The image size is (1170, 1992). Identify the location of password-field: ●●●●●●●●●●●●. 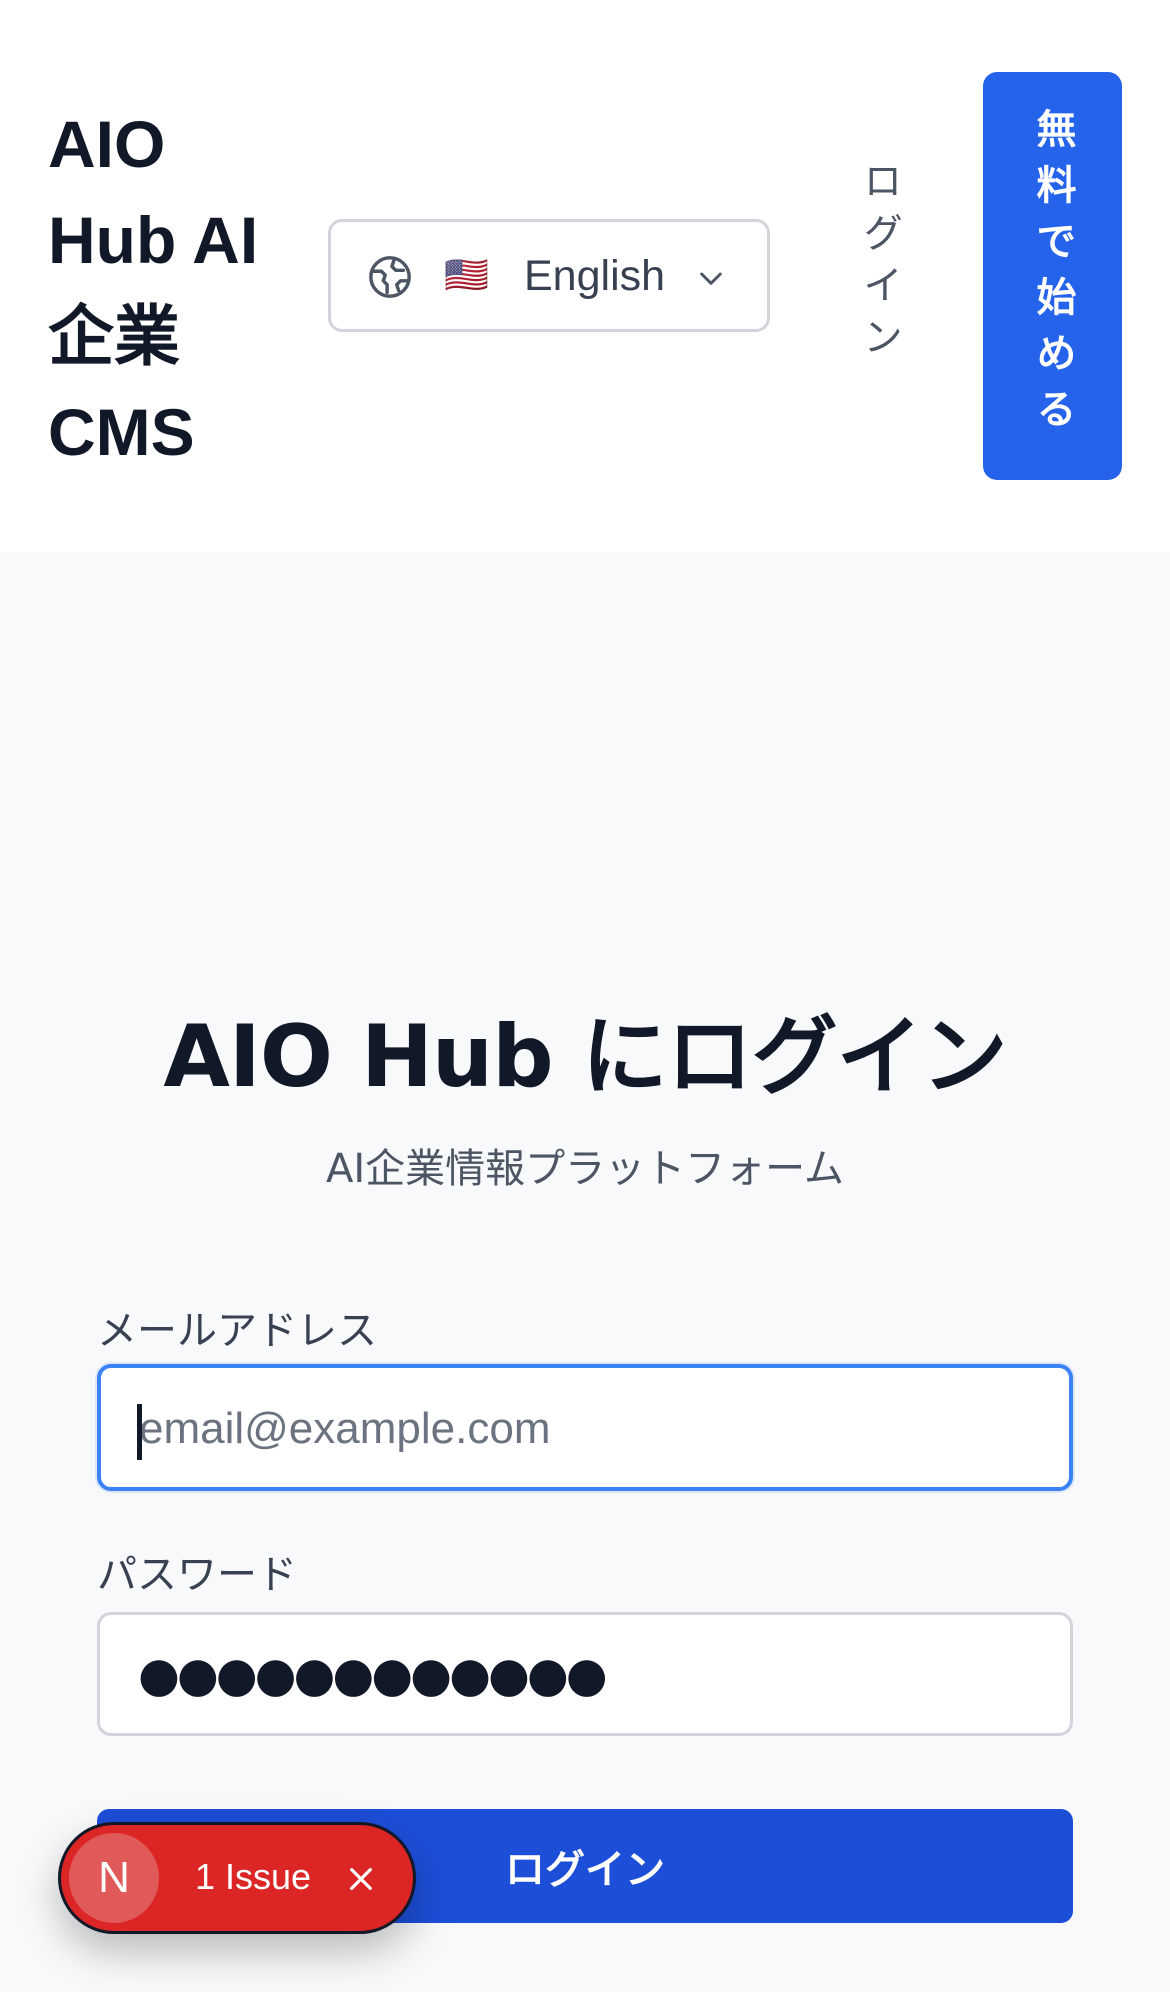
(585, 1674).